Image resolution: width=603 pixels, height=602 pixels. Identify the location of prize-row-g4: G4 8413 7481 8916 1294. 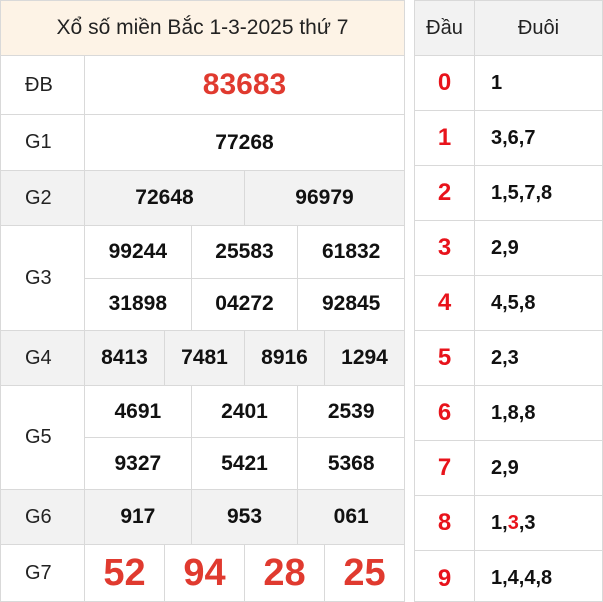
(202, 358).